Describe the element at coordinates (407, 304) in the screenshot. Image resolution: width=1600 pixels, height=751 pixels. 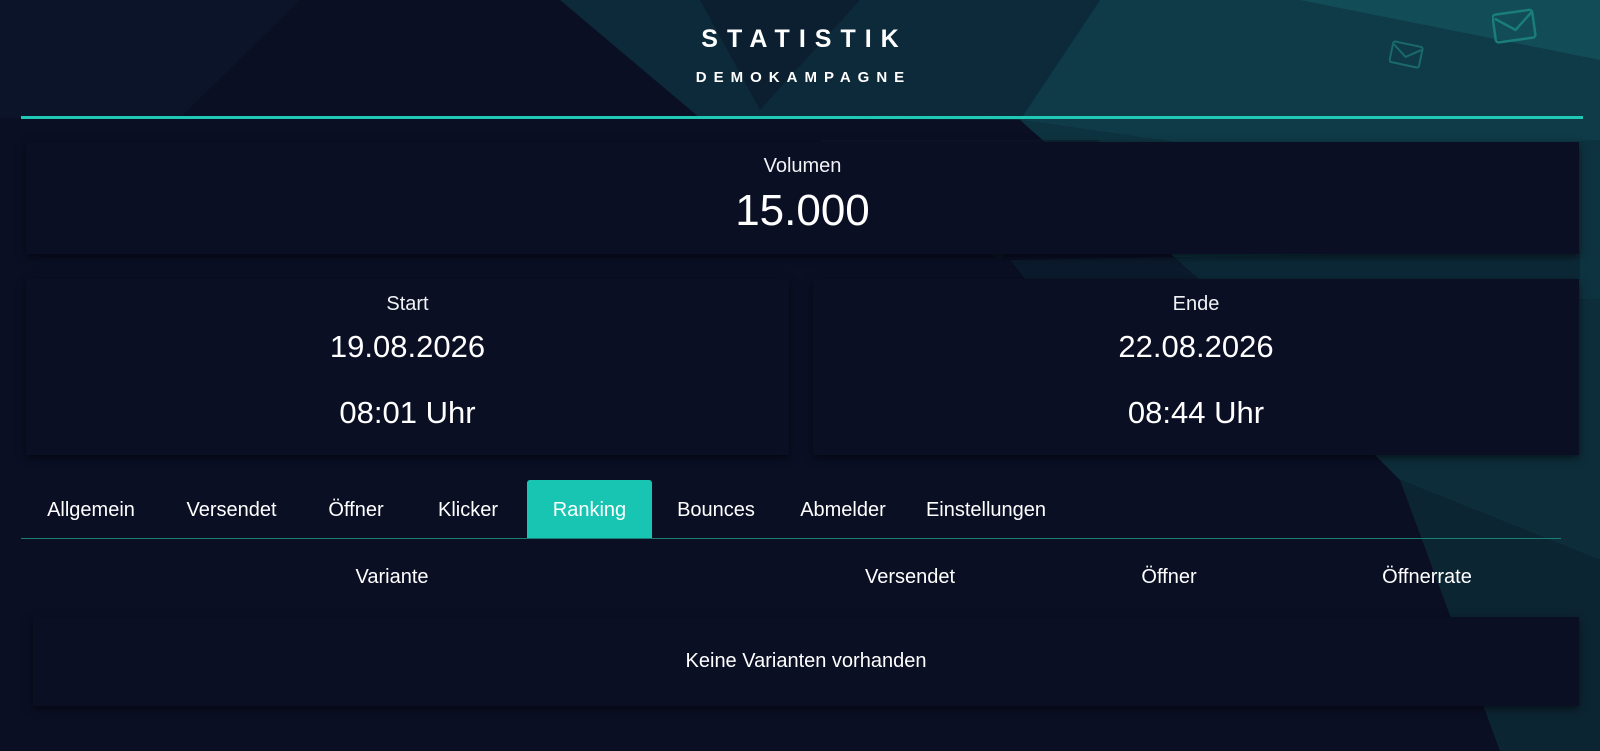
I see `start-label: Start` at that location.